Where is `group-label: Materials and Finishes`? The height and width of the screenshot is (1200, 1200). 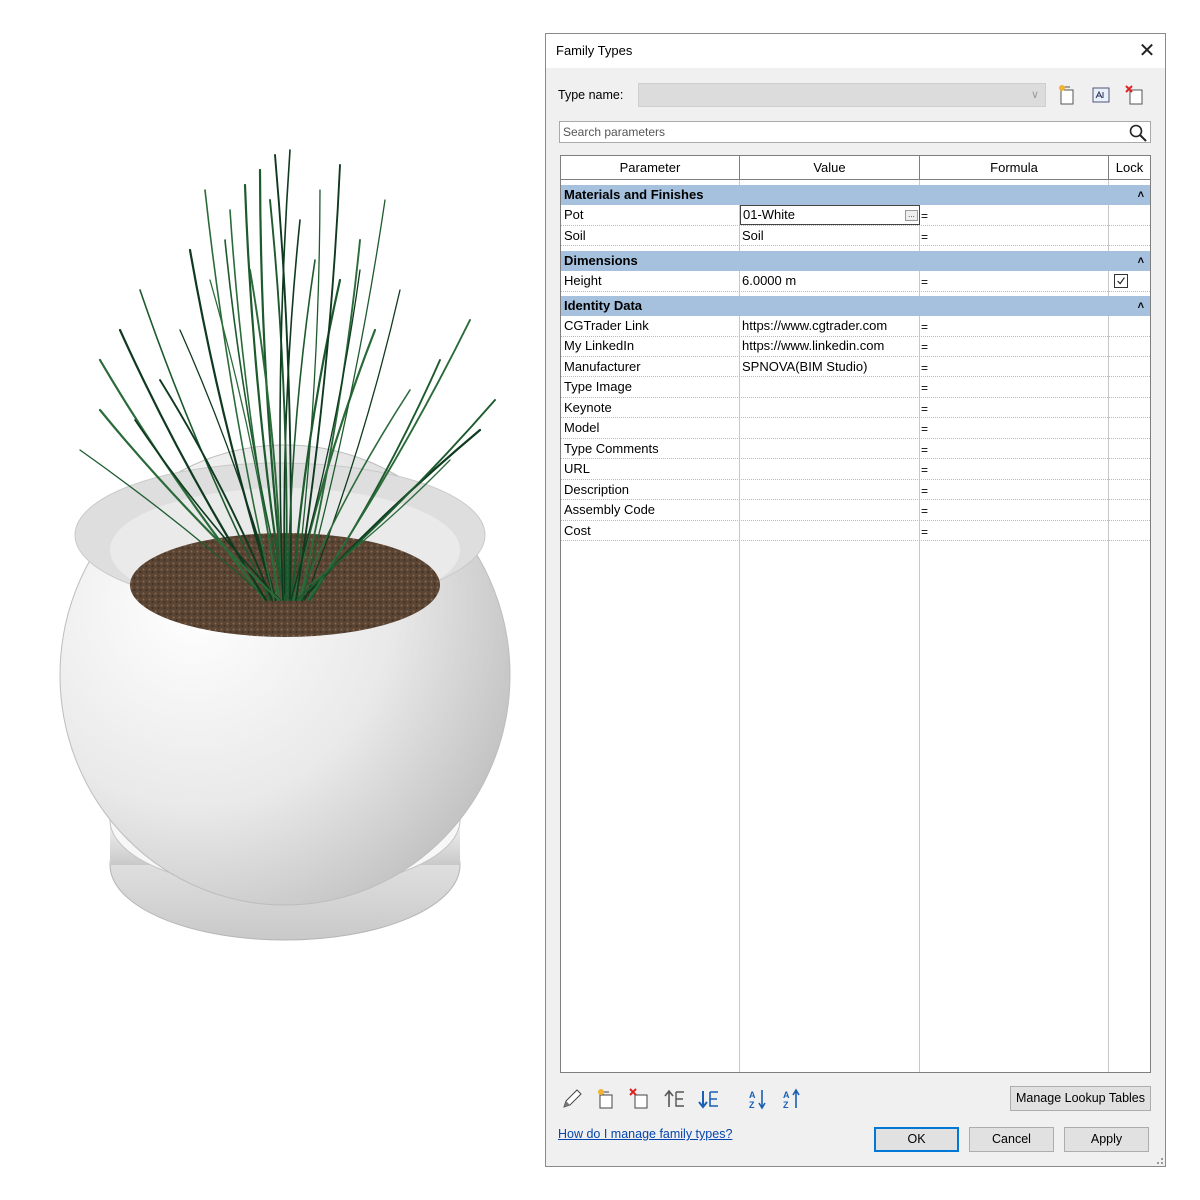
group-label: Materials and Finishes is located at coordinates (634, 194).